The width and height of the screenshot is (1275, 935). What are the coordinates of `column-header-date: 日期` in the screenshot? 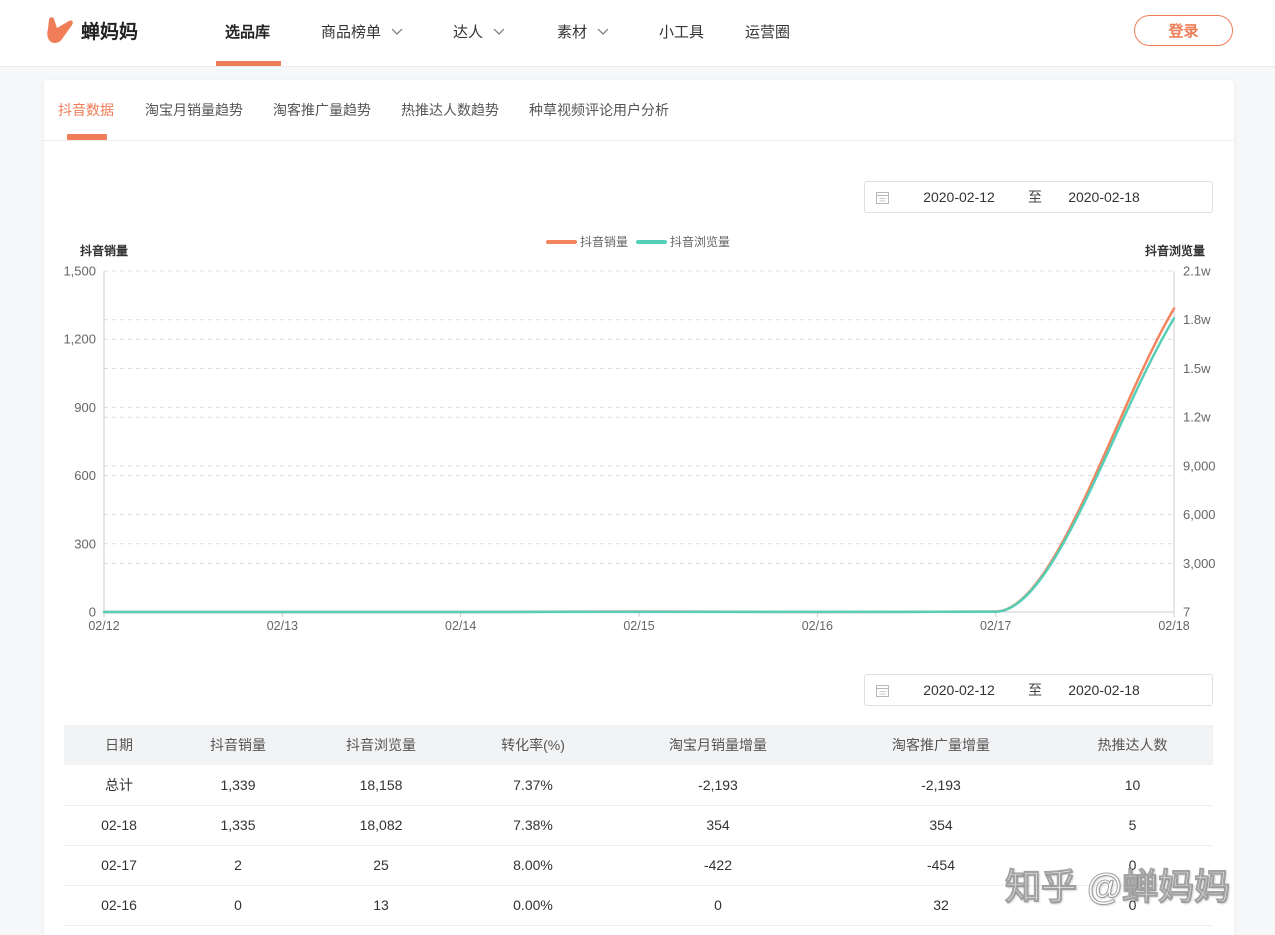 It's located at (119, 745).